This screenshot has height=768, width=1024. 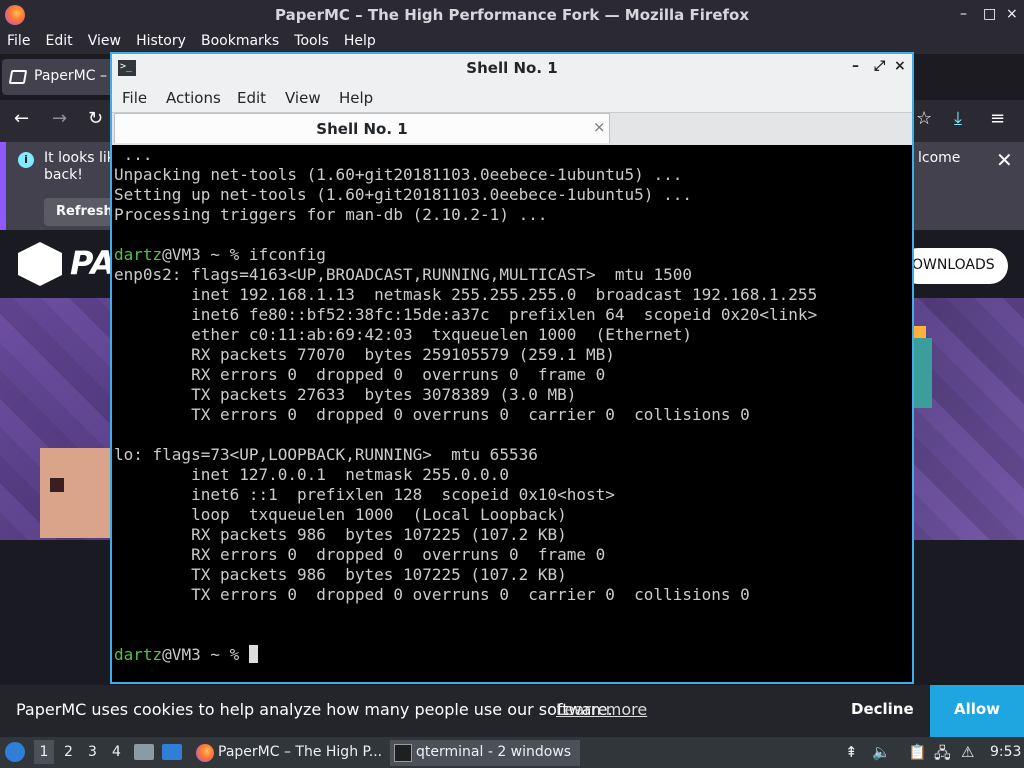 I want to click on workspace-2: 2, so click(x=68, y=752).